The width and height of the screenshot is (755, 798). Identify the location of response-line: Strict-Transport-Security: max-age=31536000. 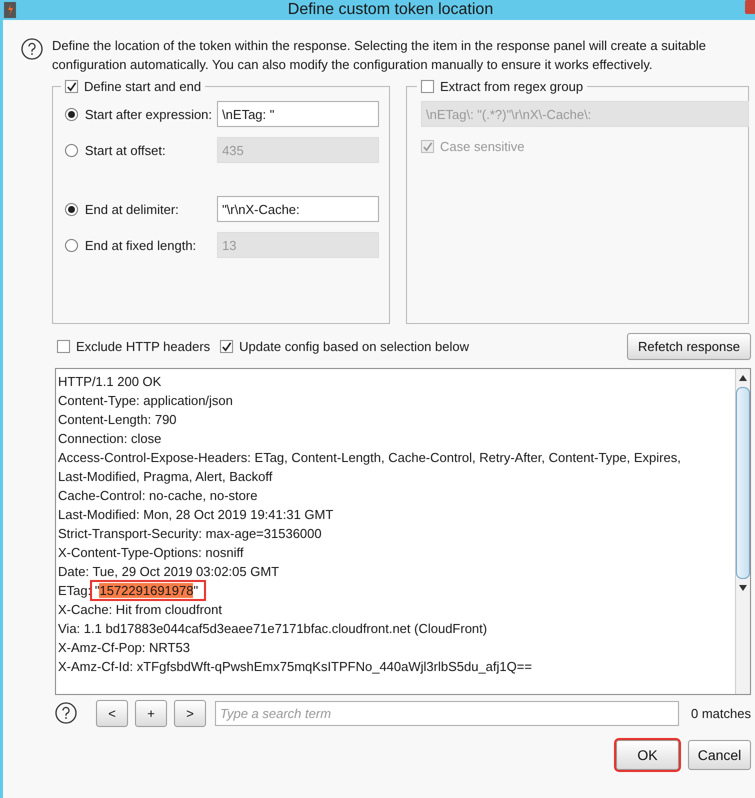
(190, 533).